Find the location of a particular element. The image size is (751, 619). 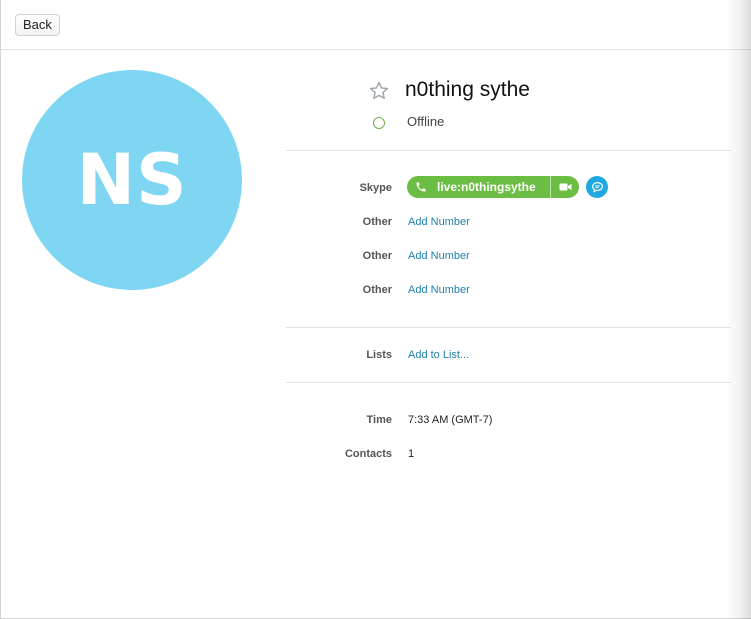

top-toolbar: Back is located at coordinates (376, 25).